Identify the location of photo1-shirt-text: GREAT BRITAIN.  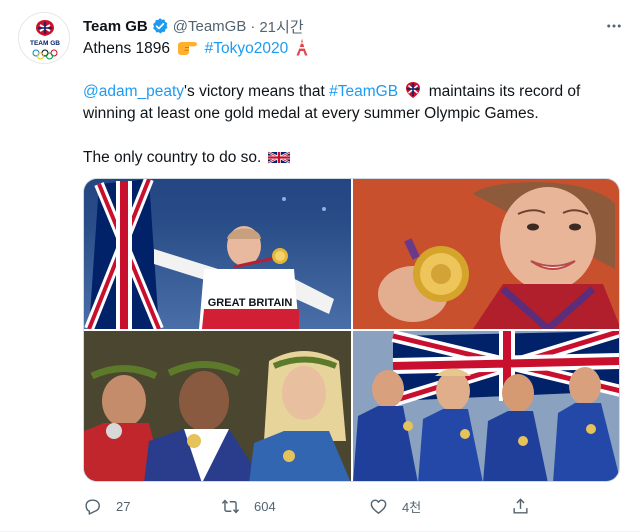
(250, 303).